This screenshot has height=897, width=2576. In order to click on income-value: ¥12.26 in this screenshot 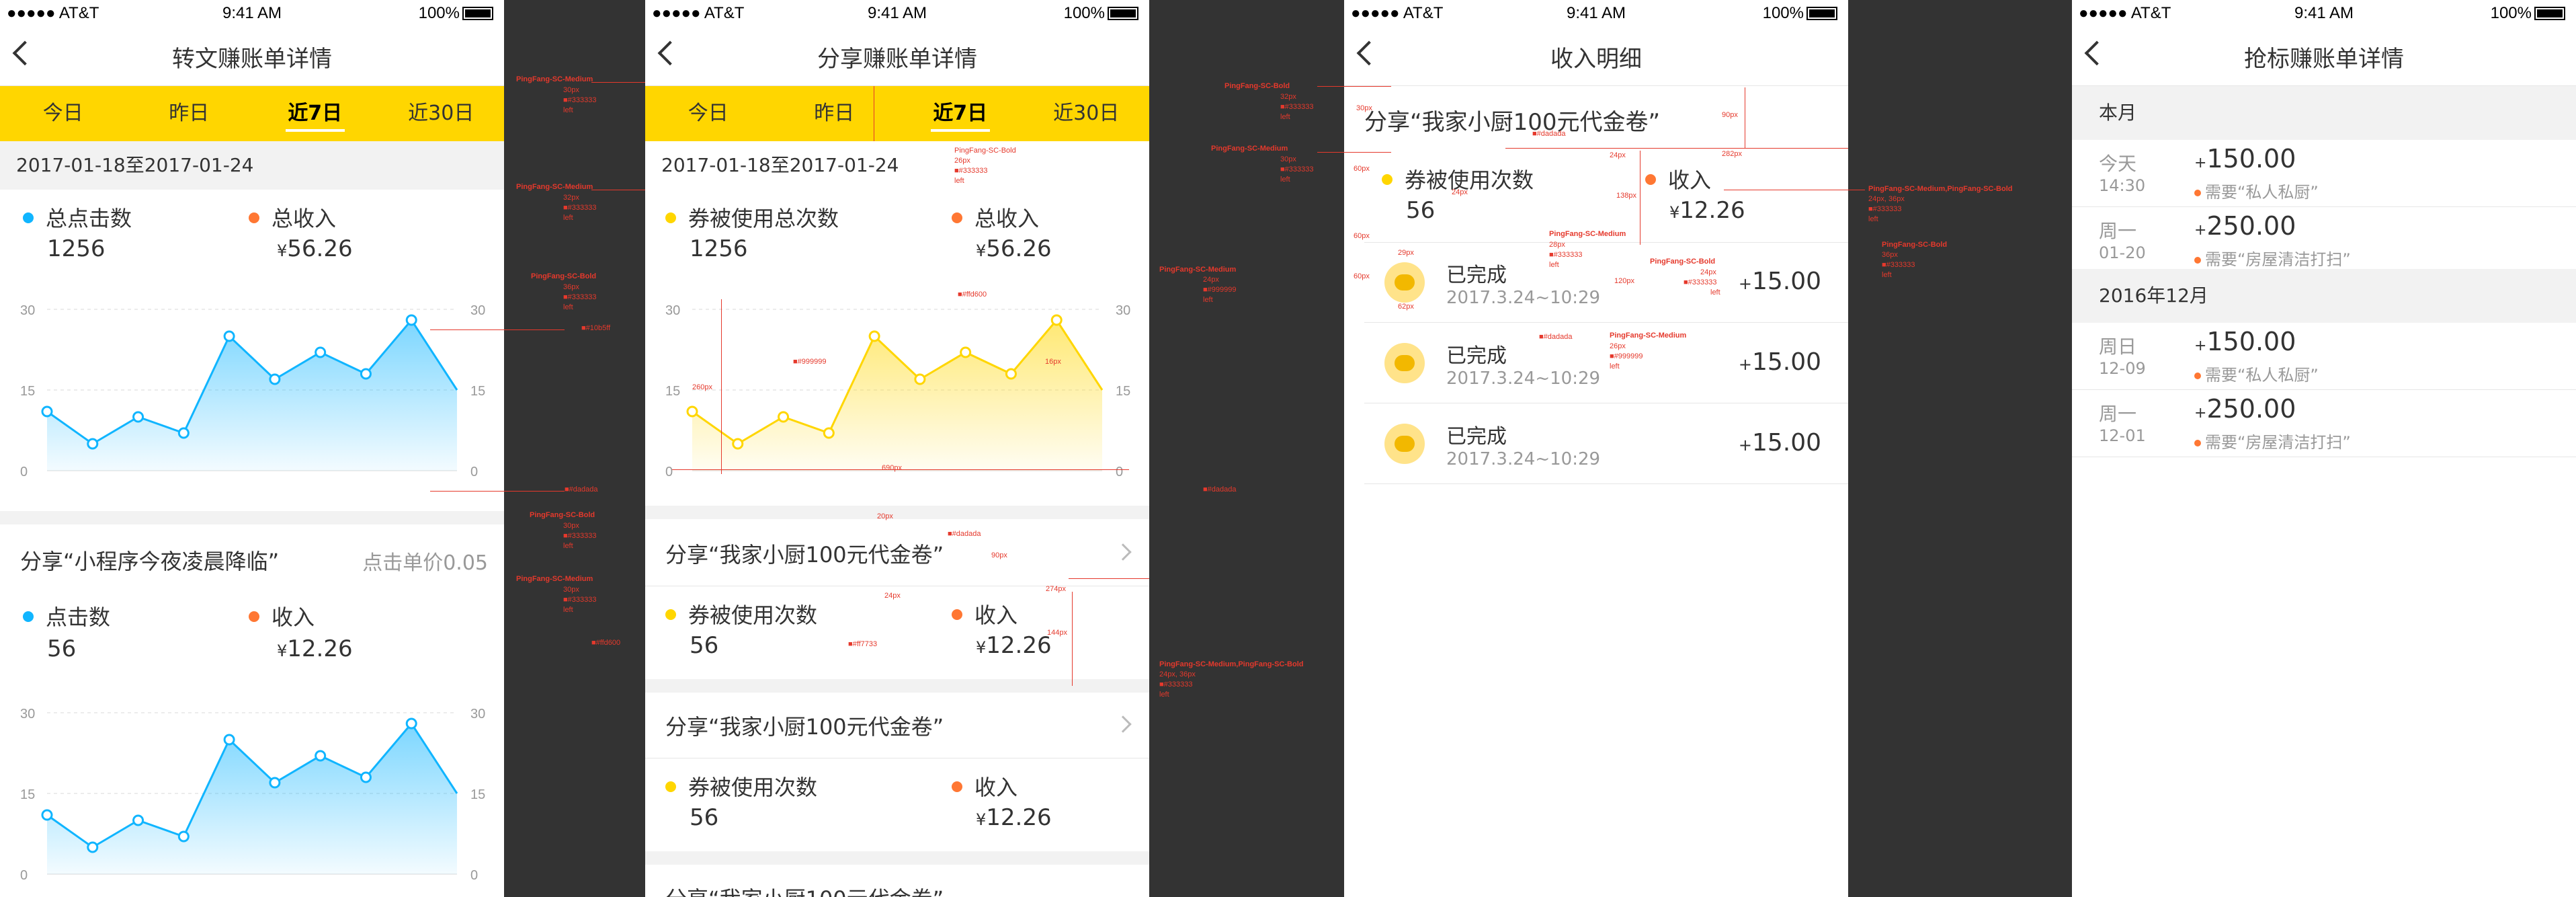, I will do `click(1707, 210)`.